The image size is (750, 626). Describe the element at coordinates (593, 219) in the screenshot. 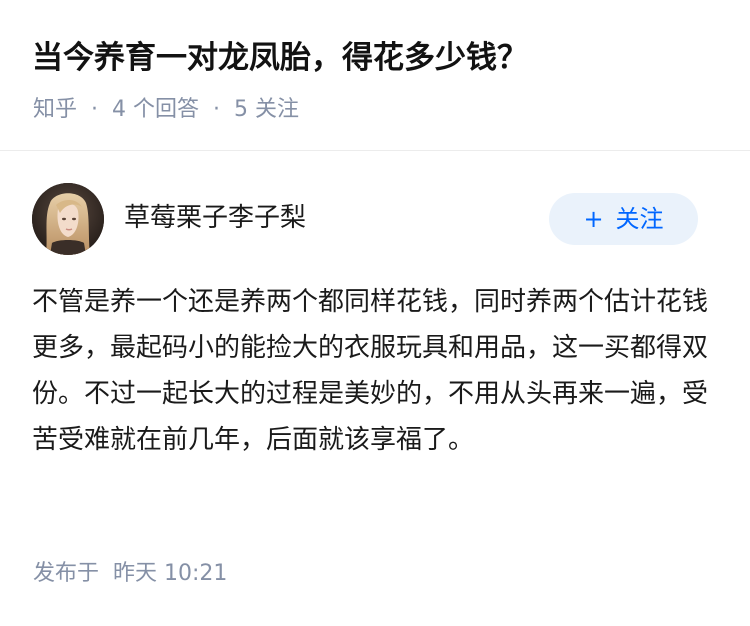

I see `plus-icon: +` at that location.